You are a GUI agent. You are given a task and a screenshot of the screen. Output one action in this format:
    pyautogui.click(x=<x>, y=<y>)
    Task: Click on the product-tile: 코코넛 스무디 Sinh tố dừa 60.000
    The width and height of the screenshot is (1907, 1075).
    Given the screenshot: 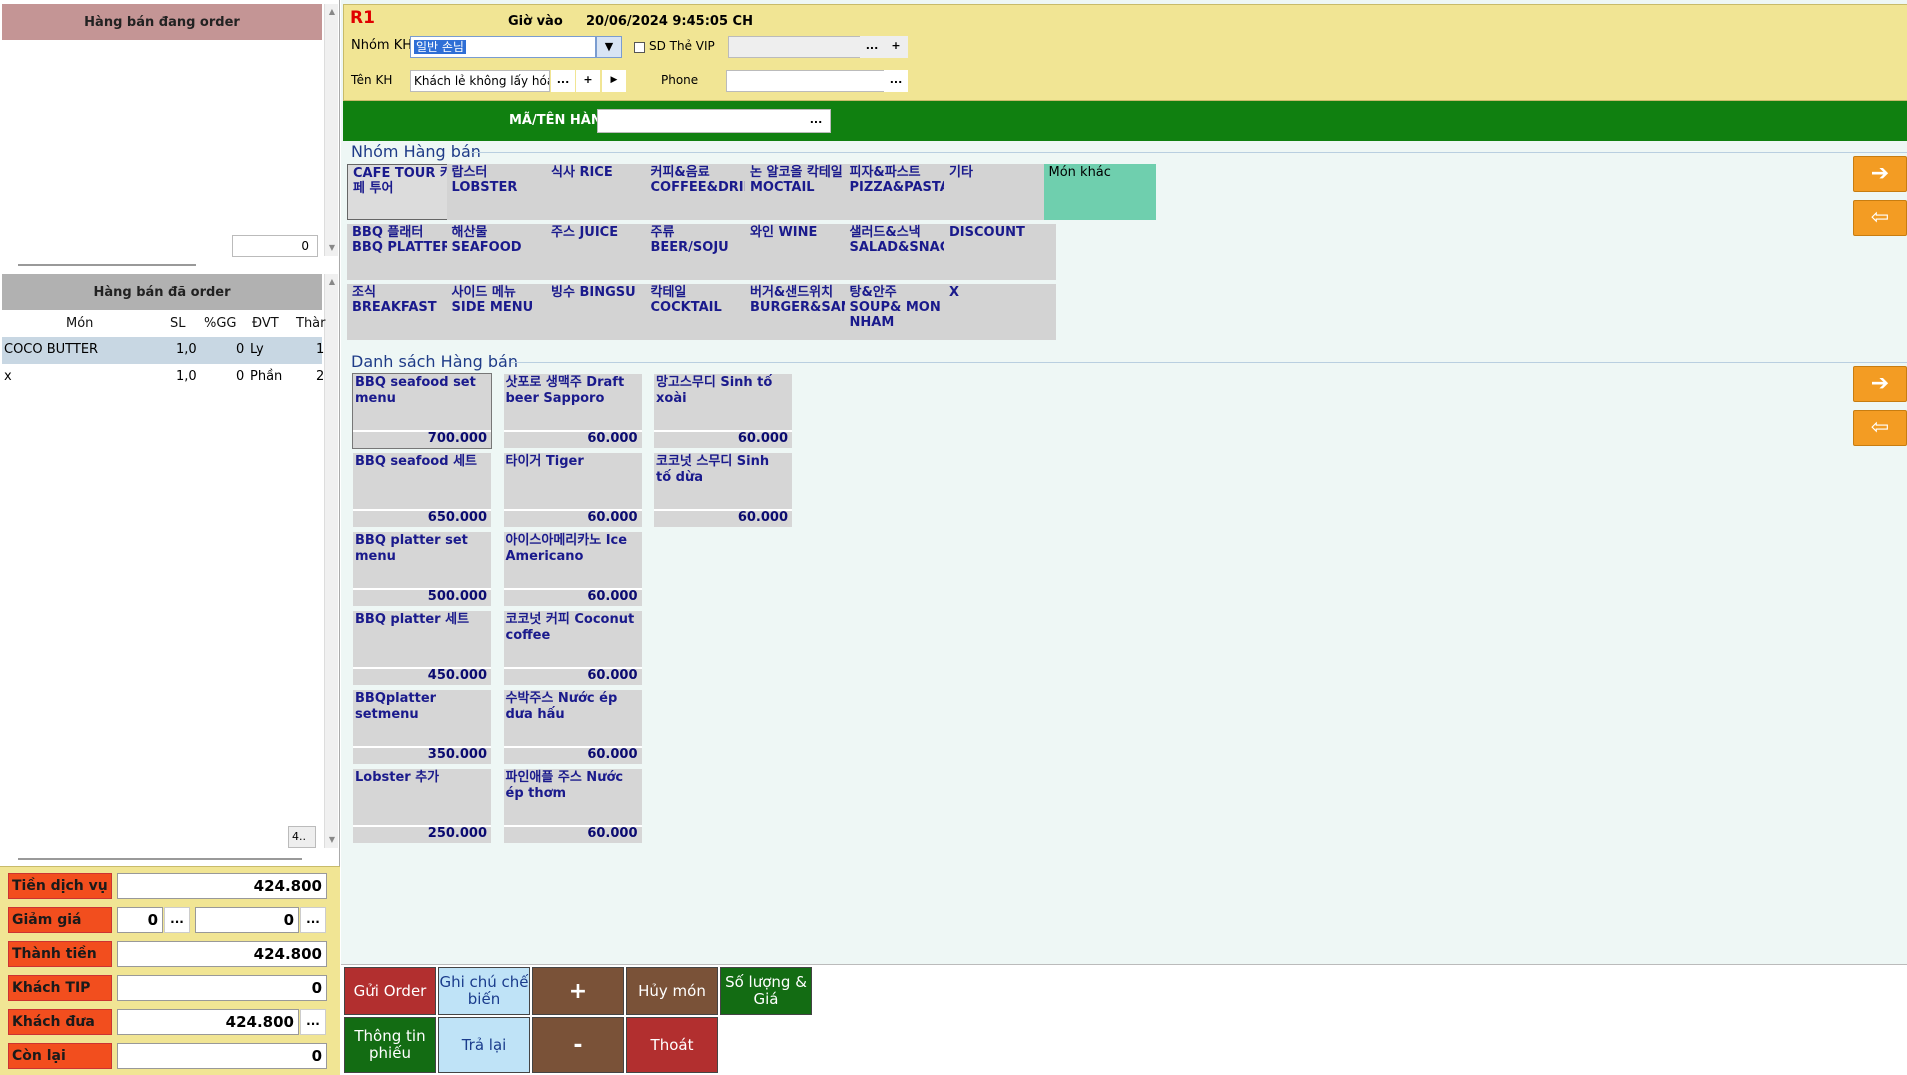 What is the action you would take?
    pyautogui.click(x=723, y=490)
    